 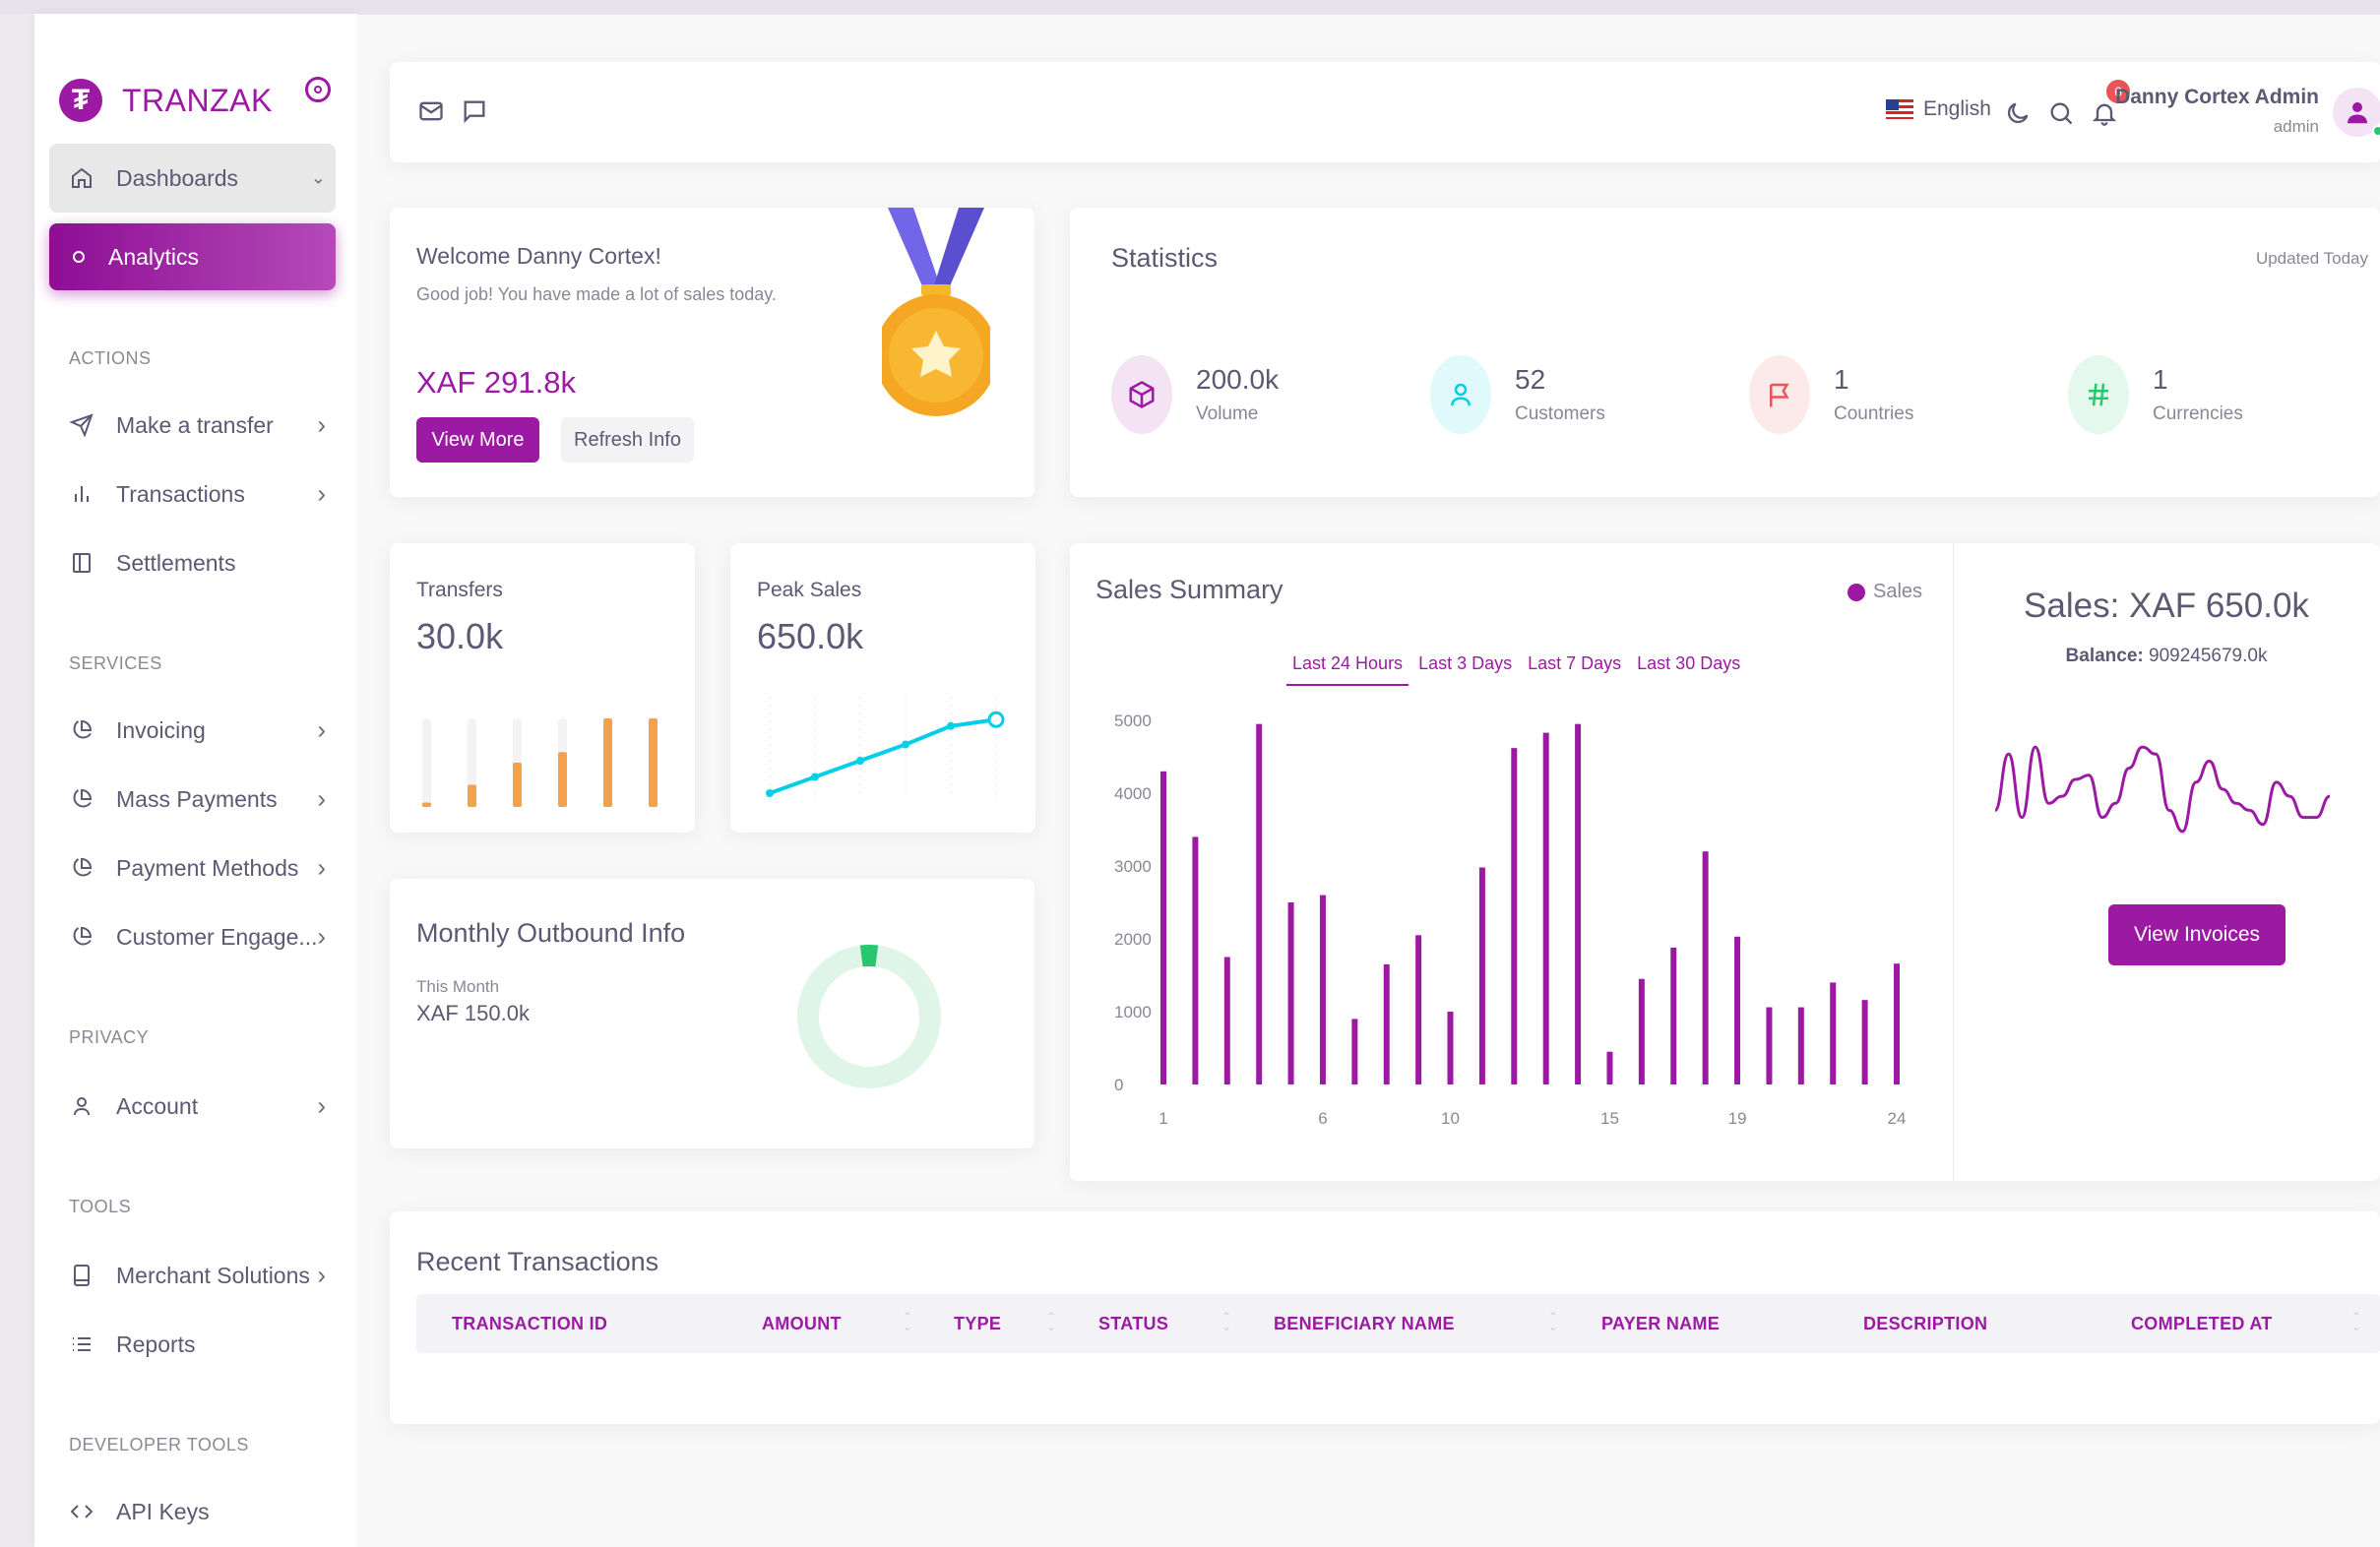 I want to click on tab-last-30-days: Last 30 Days, so click(x=1688, y=669).